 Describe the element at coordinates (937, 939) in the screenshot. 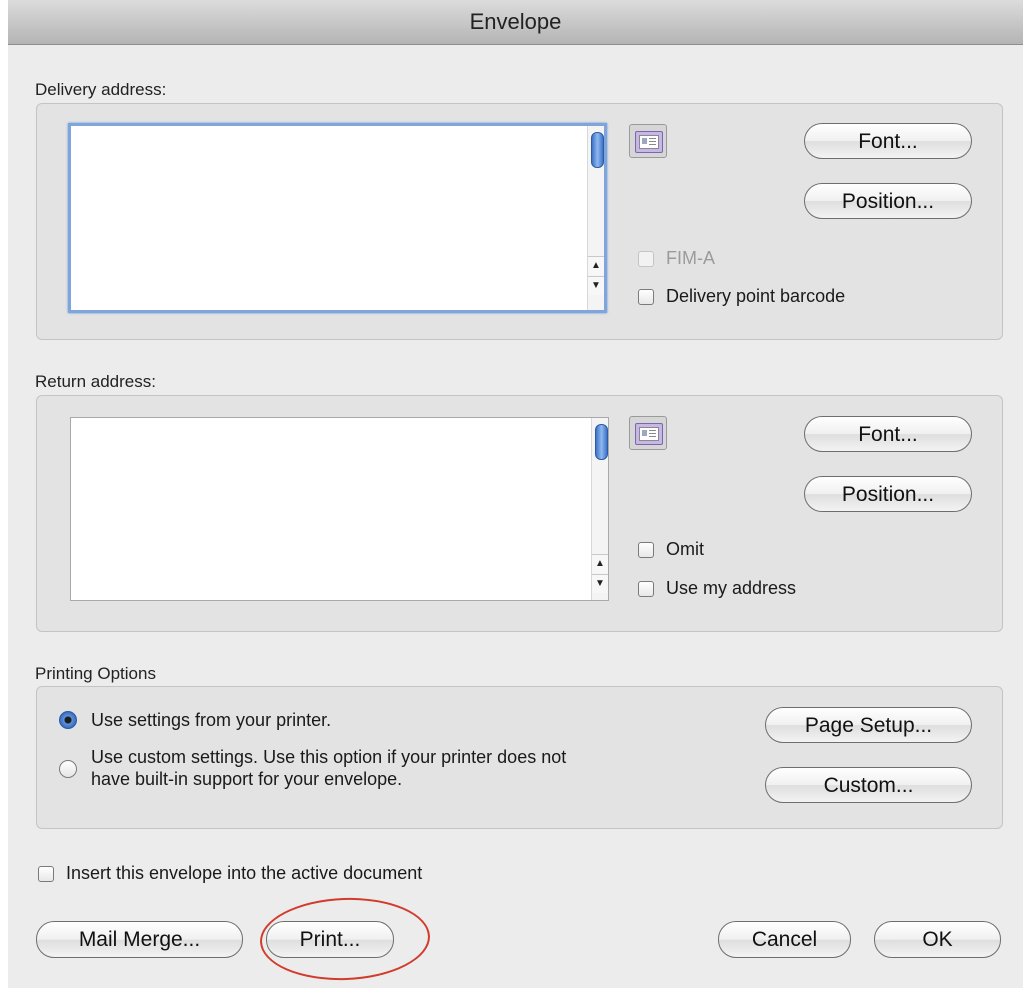

I see `ok-button: OK` at that location.